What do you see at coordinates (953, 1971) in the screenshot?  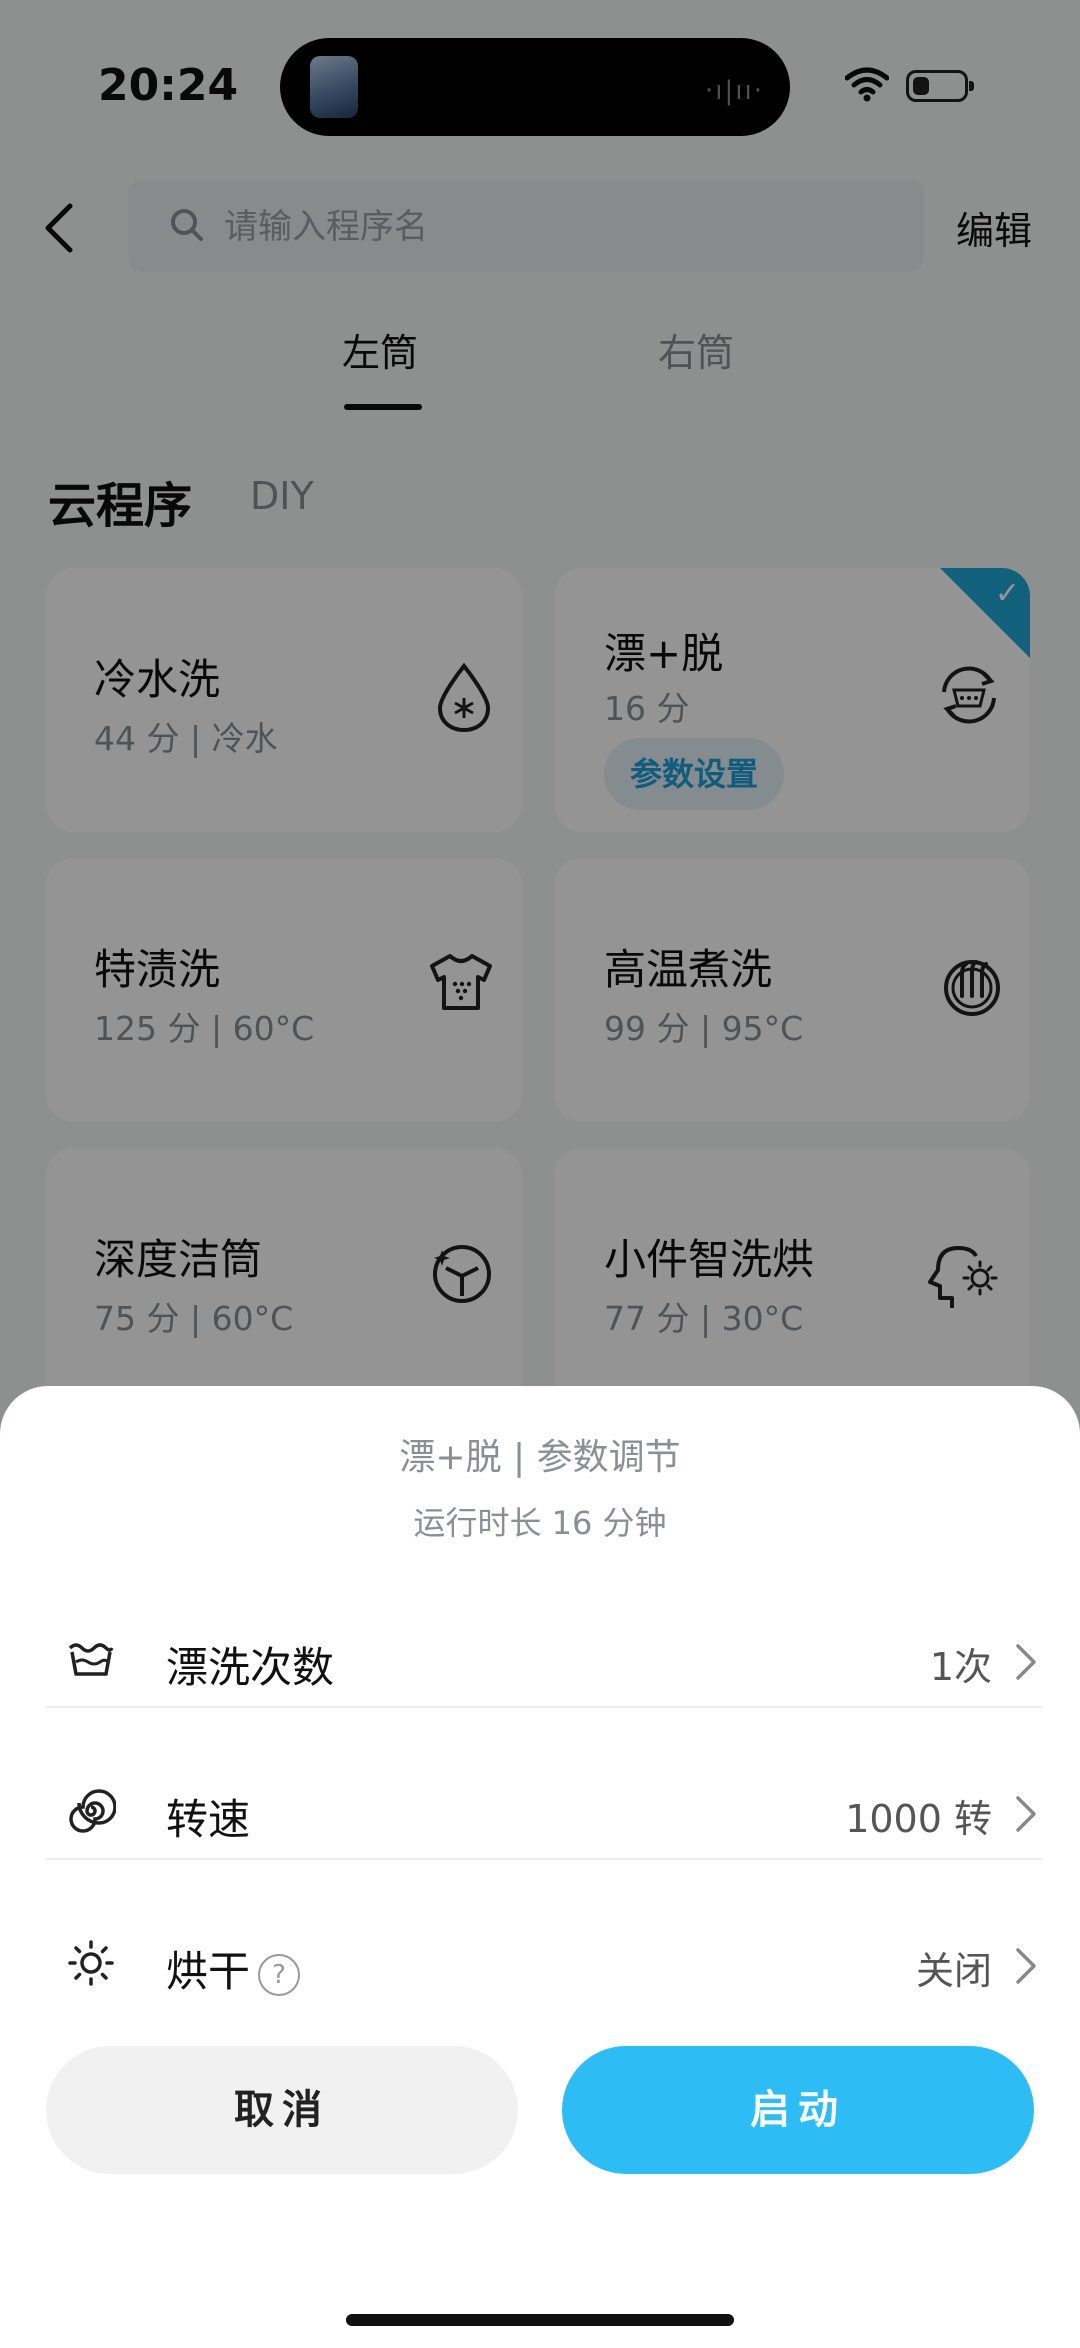 I see `drying-value: 关闭` at bounding box center [953, 1971].